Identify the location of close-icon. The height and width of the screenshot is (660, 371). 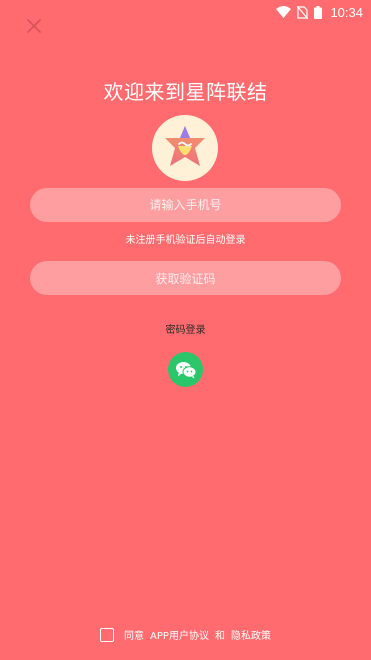
(34, 26).